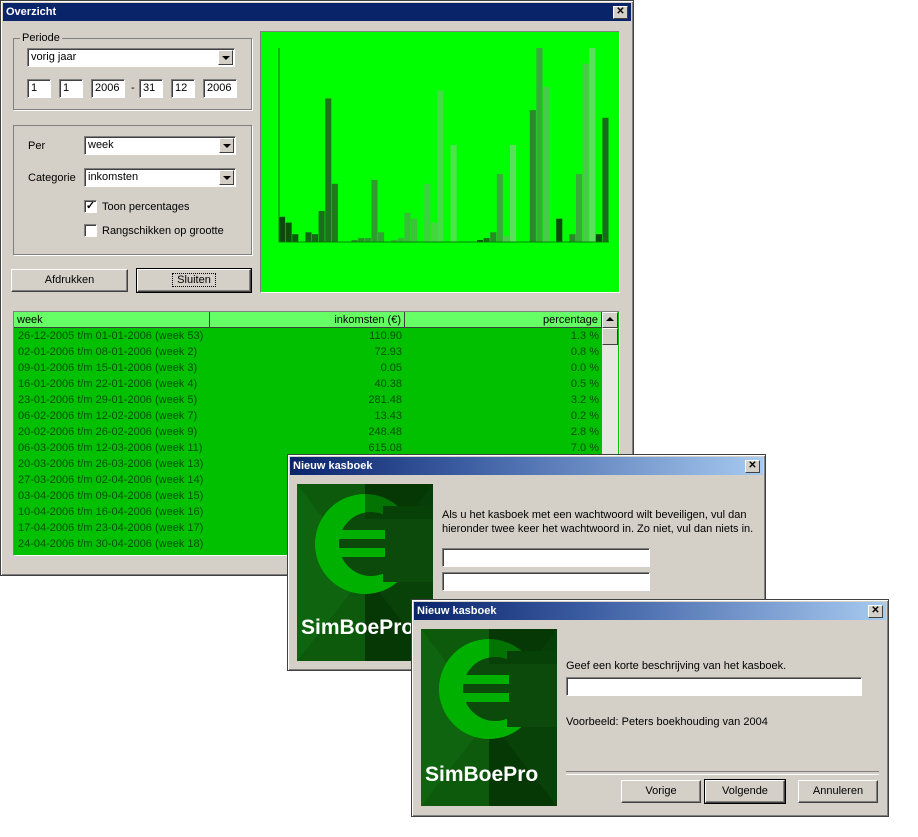 This screenshot has width=918, height=837. I want to click on volgende-button-label: Volgende, so click(745, 791).